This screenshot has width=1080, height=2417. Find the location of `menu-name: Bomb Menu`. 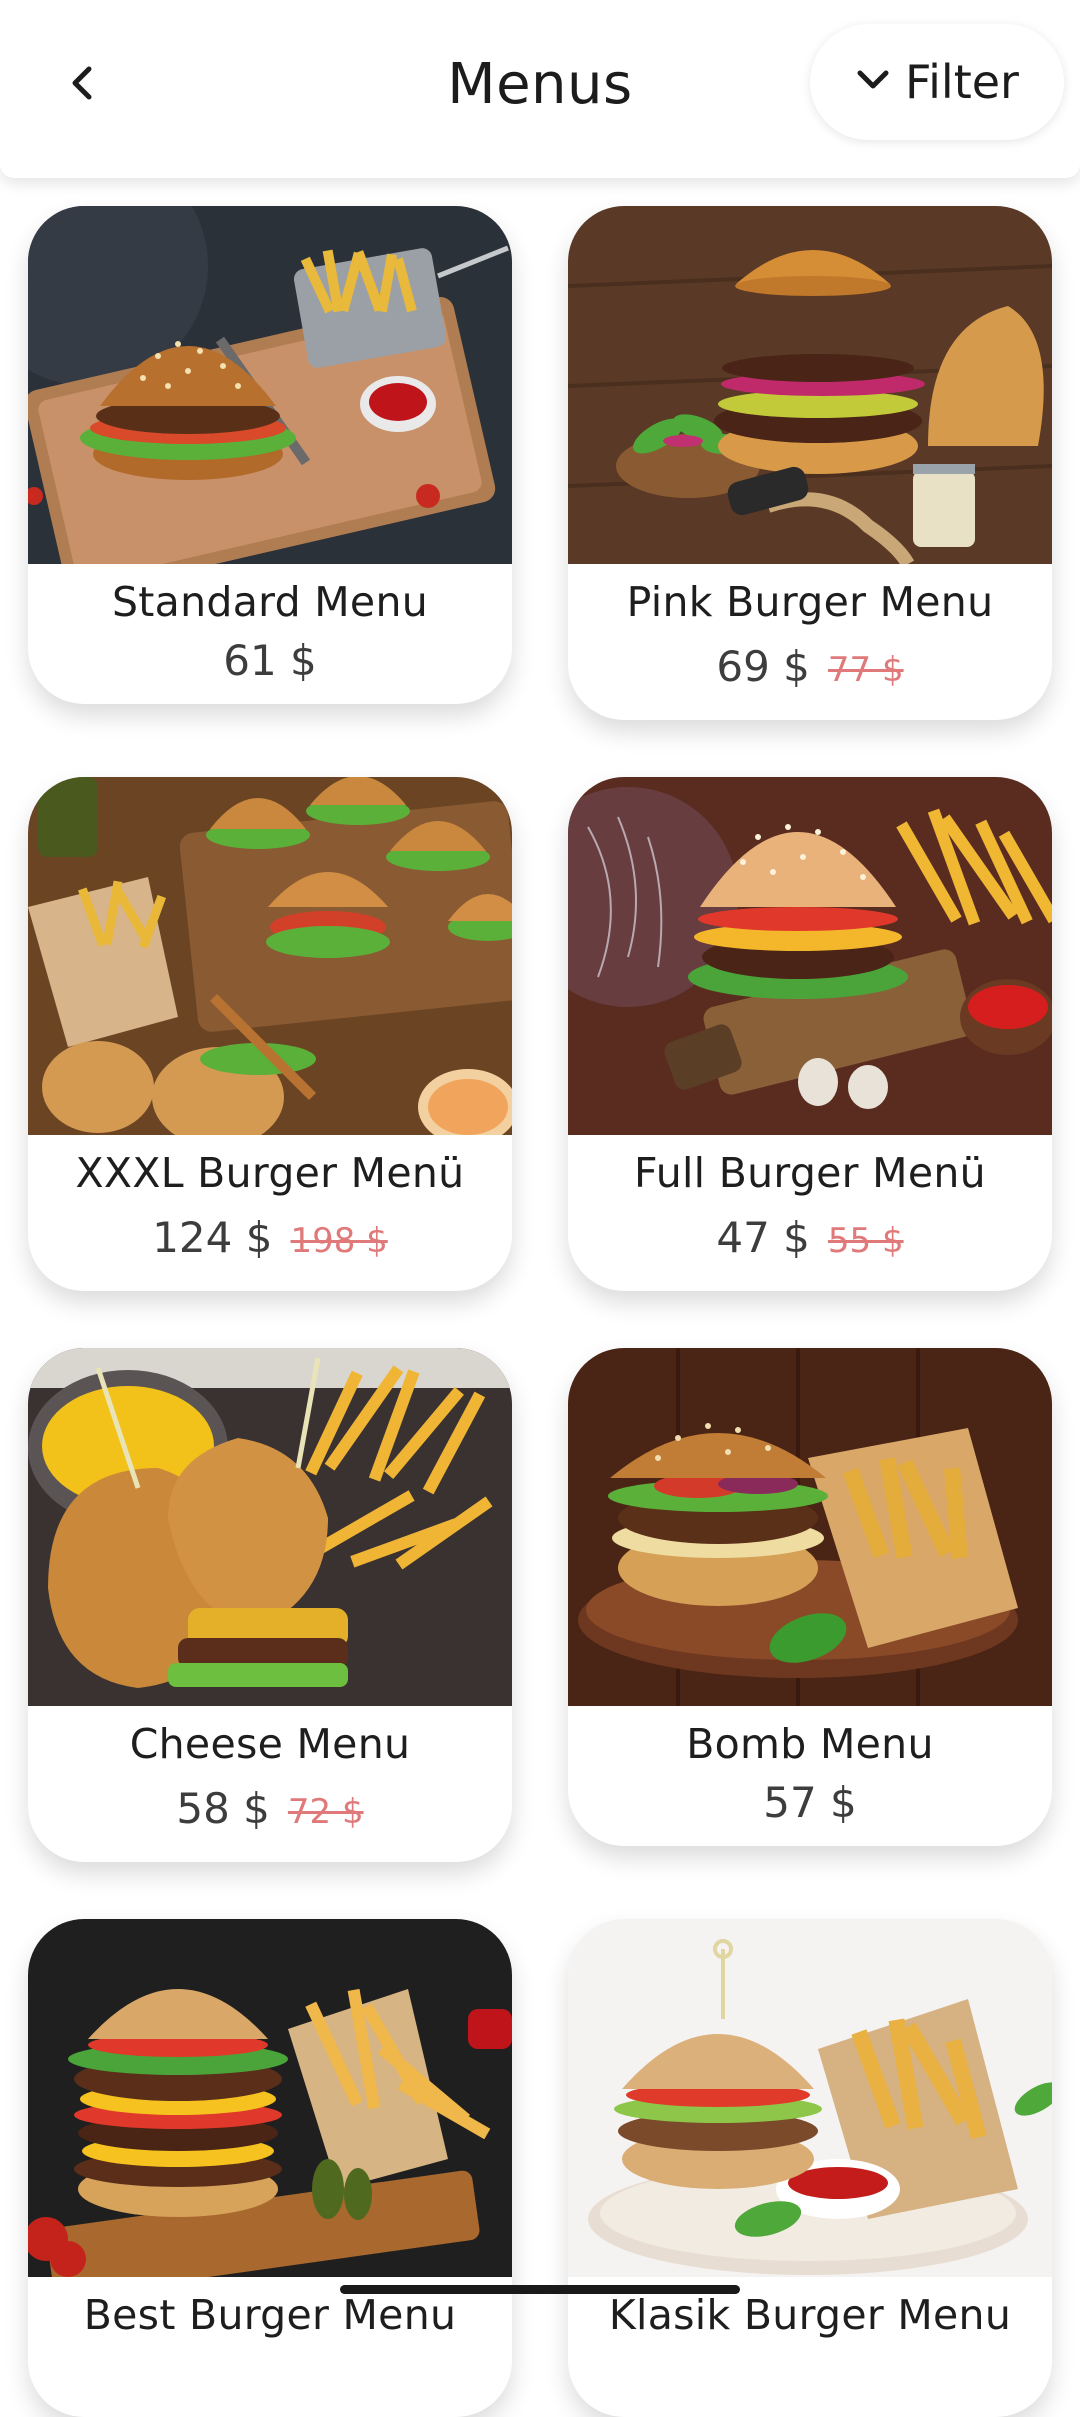

menu-name: Bomb Menu is located at coordinates (810, 1744).